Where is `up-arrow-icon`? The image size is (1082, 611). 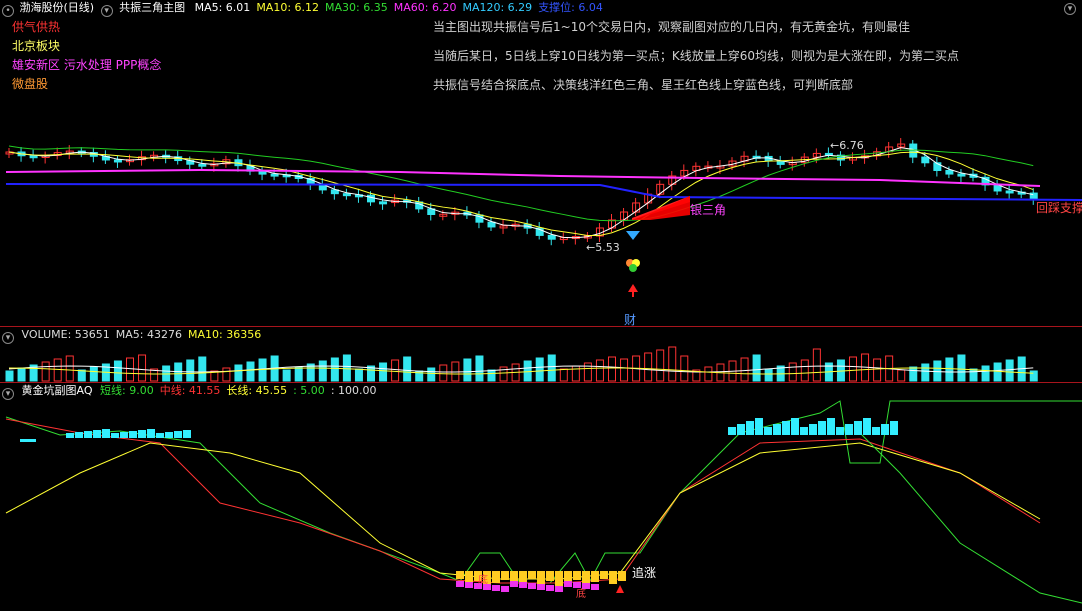
up-arrow-icon is located at coordinates (633, 288).